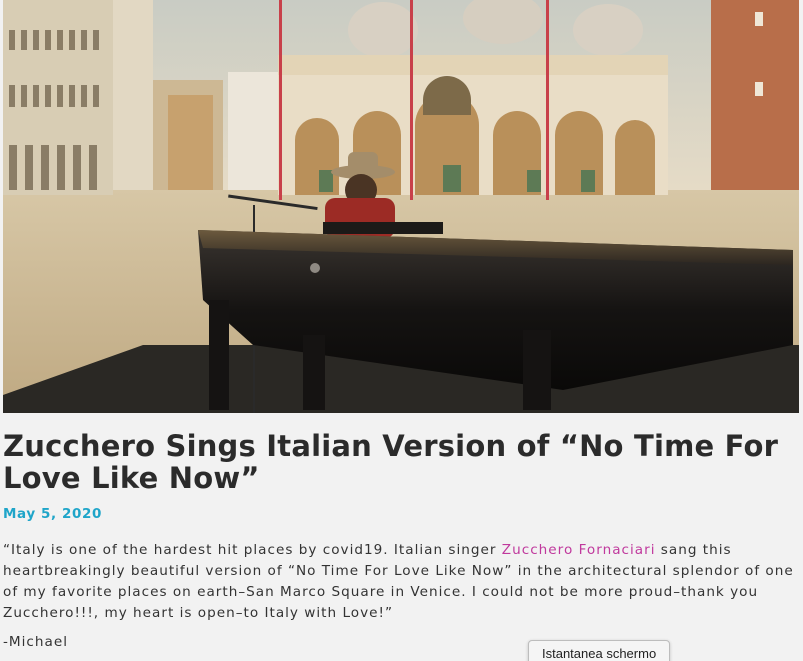 The image size is (803, 661). Describe the element at coordinates (53, 514) in the screenshot. I see `article-date: May 5, 2020` at that location.